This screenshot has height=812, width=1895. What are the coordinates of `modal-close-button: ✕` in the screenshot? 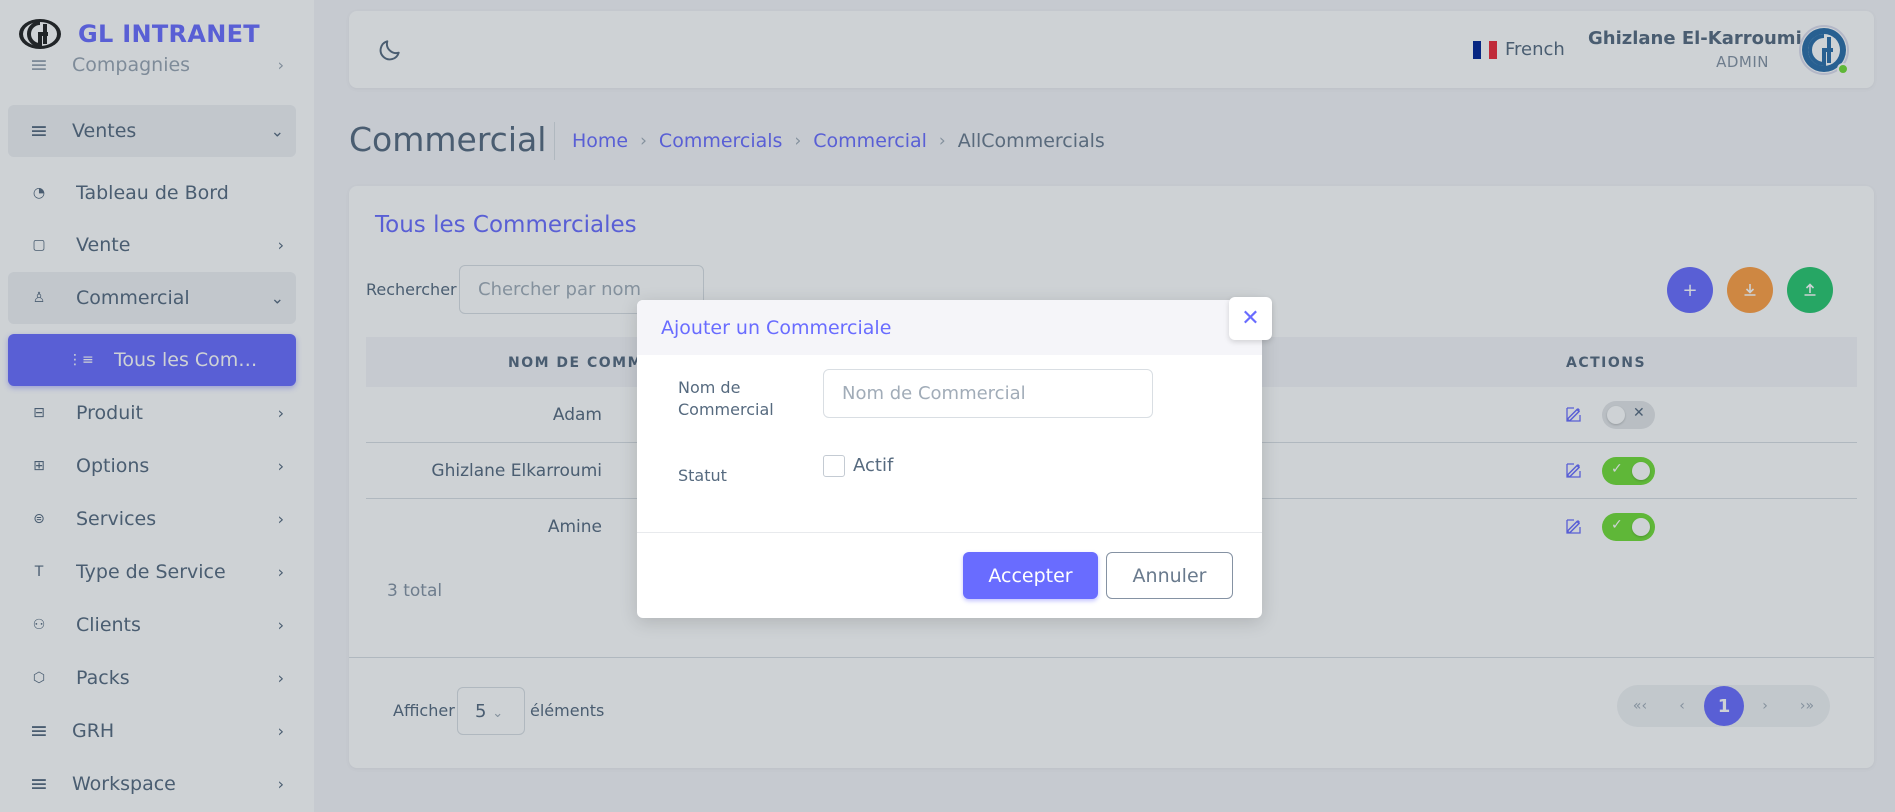 It's located at (1250, 318).